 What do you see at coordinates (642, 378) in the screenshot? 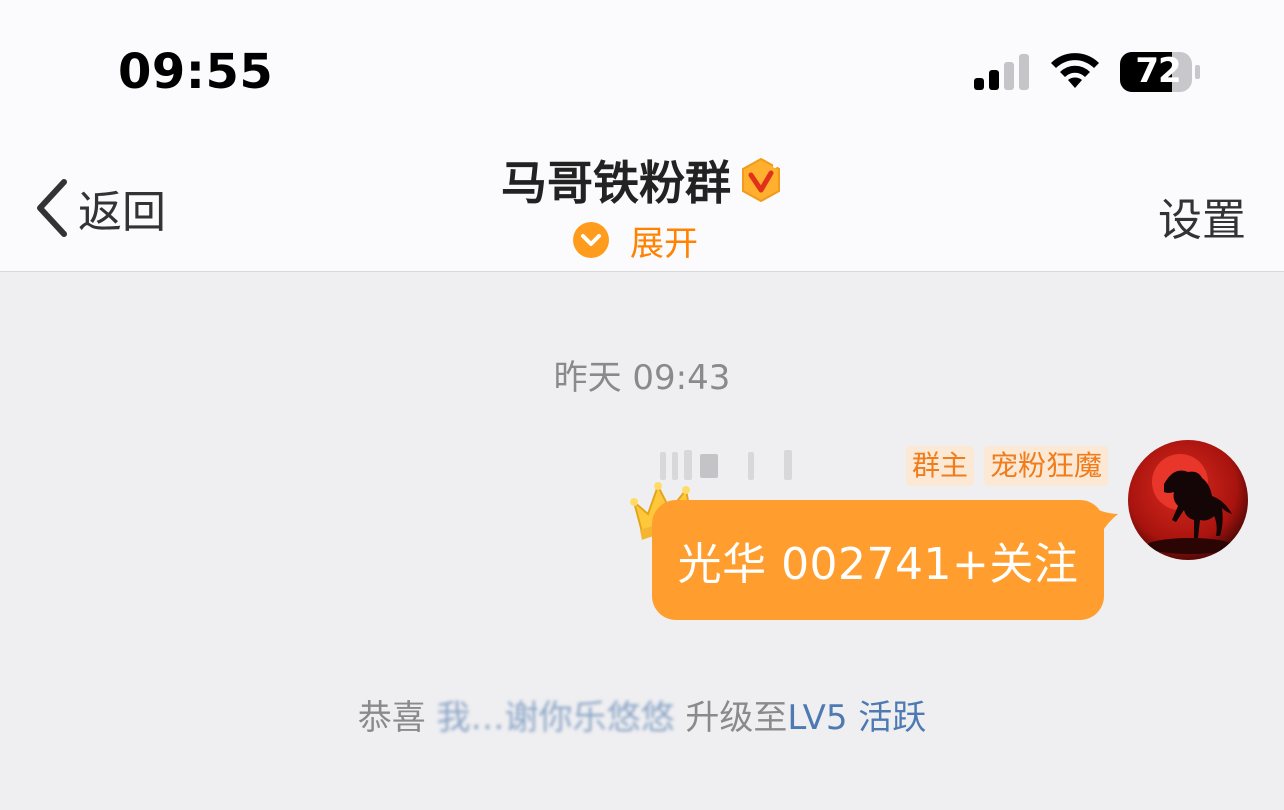
I see `message-timestamp: 昨天 09:43` at bounding box center [642, 378].